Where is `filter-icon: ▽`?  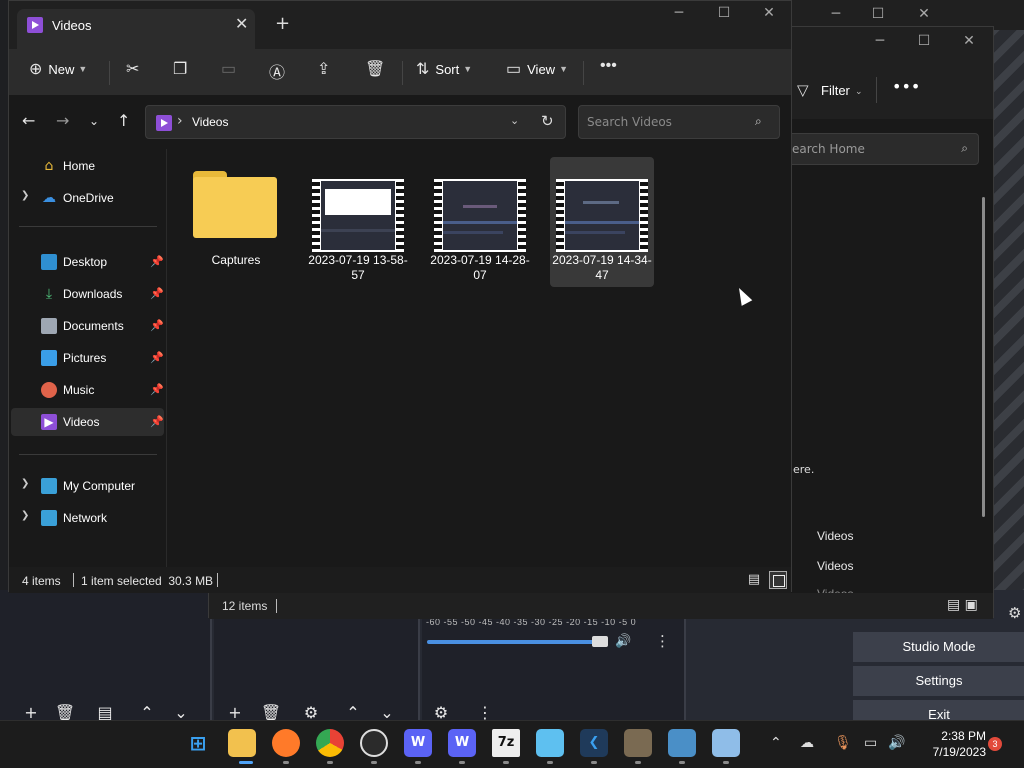
filter-icon: ▽ is located at coordinates (803, 90).